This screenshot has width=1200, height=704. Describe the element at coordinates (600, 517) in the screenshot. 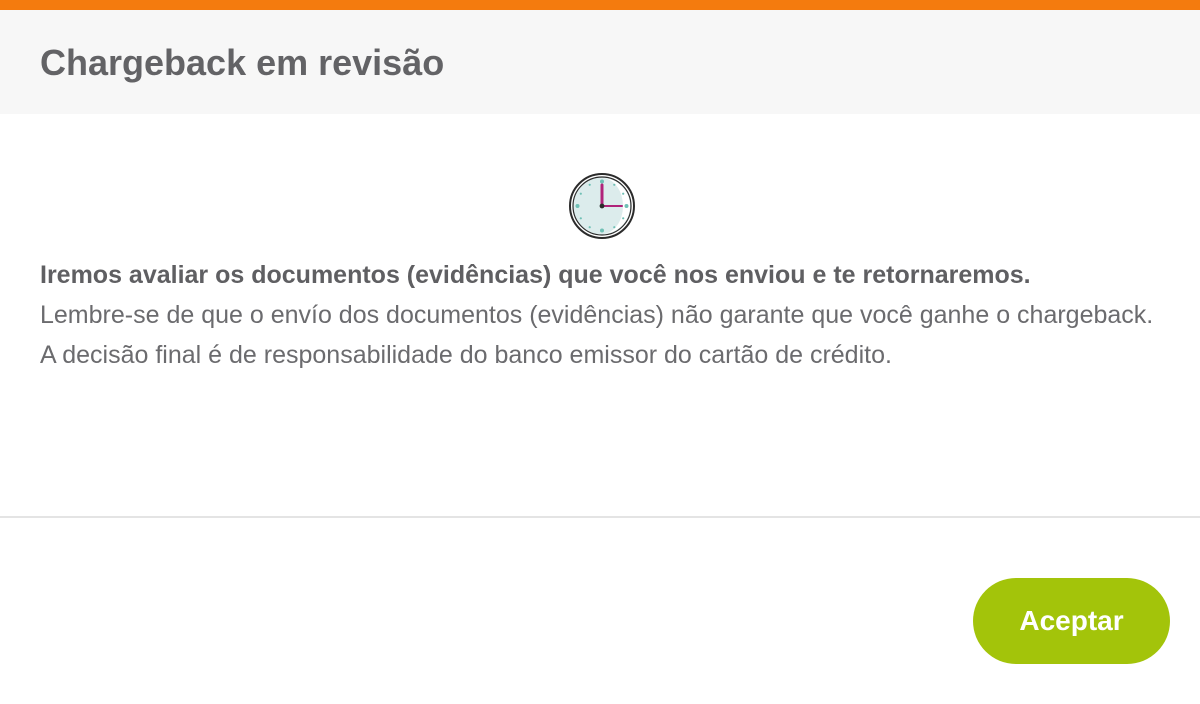

I see `footer-divider` at that location.